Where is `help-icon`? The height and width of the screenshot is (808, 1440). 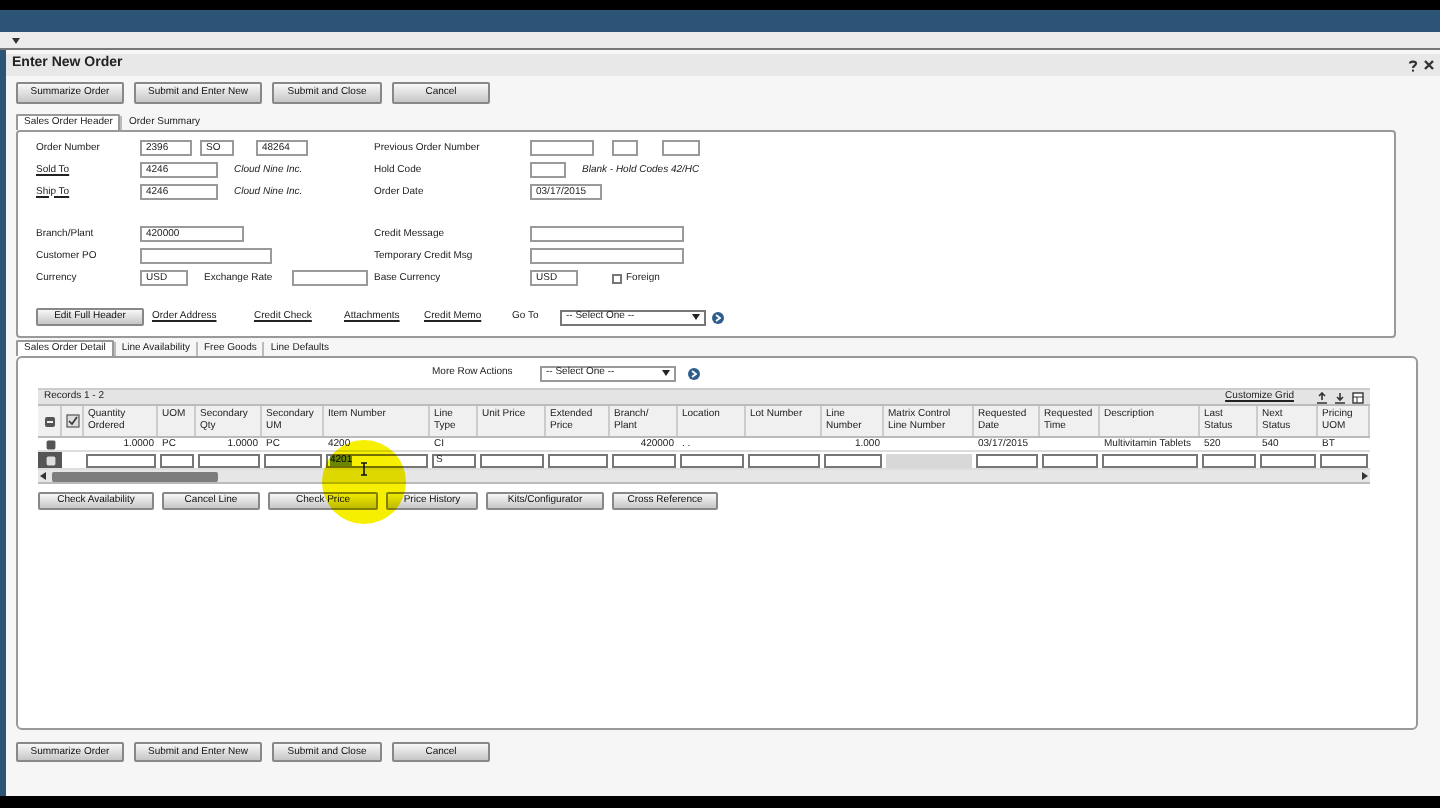
help-icon is located at coordinates (1413, 65).